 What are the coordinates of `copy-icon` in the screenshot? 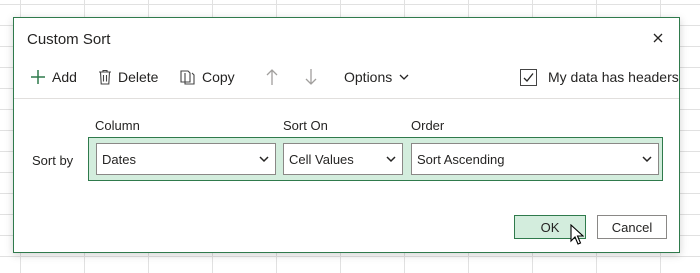 It's located at (187, 77).